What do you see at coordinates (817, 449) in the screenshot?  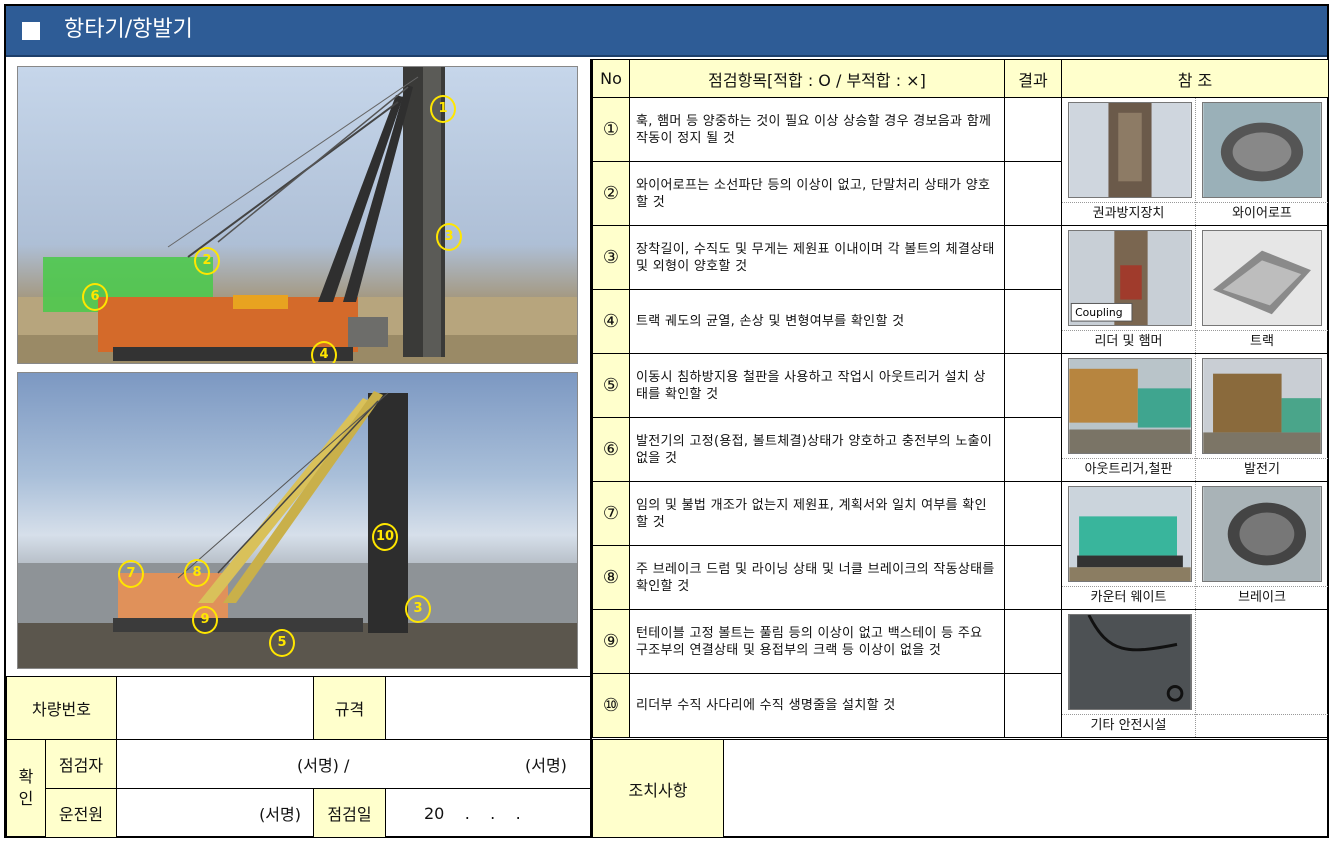 I see `check-item-text: 발전기의 고정(용접, 볼트체결)상태가 양호하고 충전부의 노출이 없을 것` at bounding box center [817, 449].